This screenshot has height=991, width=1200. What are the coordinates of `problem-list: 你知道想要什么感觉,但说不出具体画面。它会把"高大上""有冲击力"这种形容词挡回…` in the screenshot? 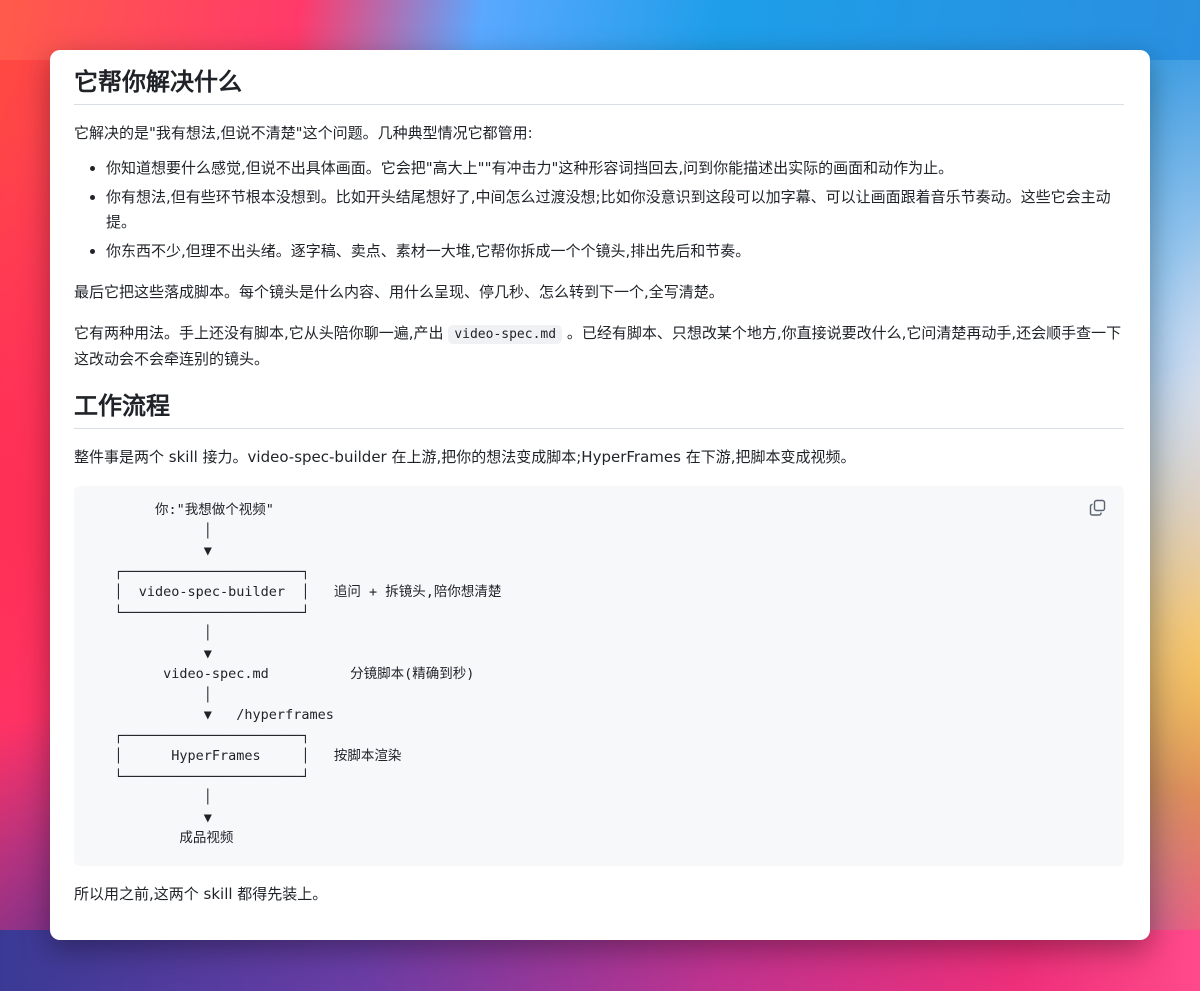 It's located at (599, 210).